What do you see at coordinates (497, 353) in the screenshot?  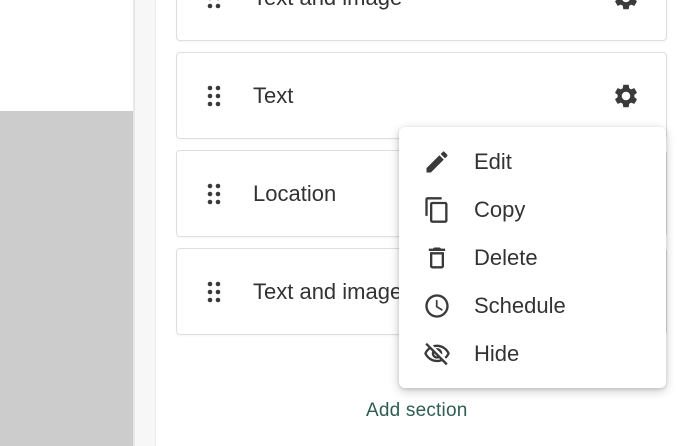 I see `menu-item-label: Hide` at bounding box center [497, 353].